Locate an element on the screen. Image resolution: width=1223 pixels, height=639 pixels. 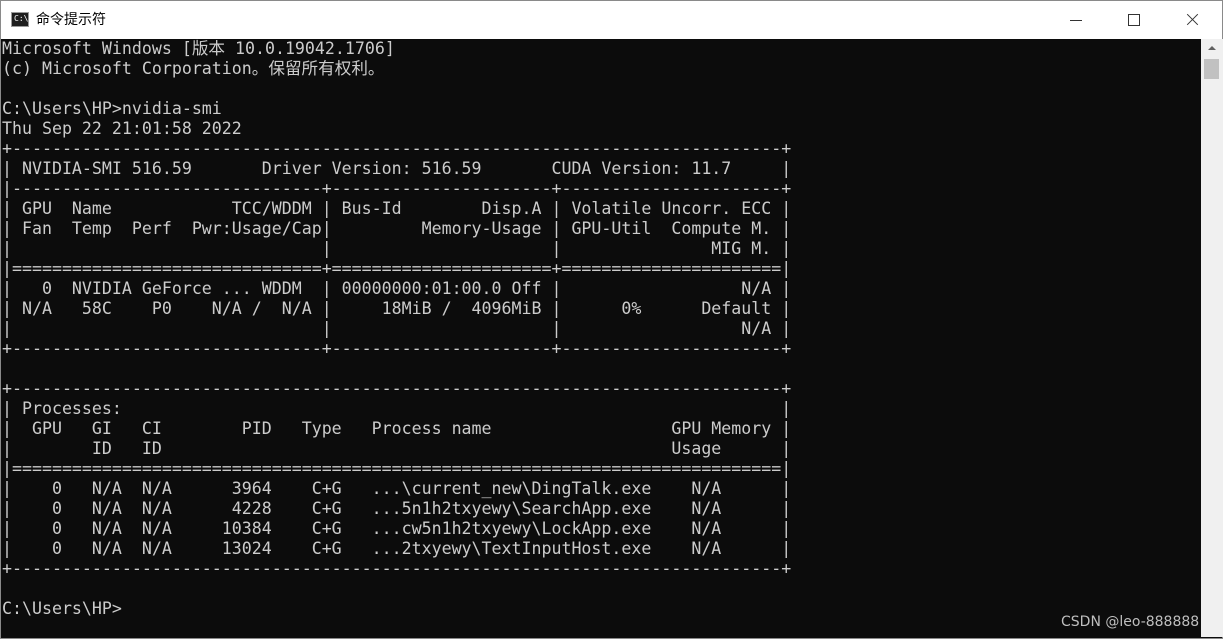
minimize-button is located at coordinates (1076, 20).